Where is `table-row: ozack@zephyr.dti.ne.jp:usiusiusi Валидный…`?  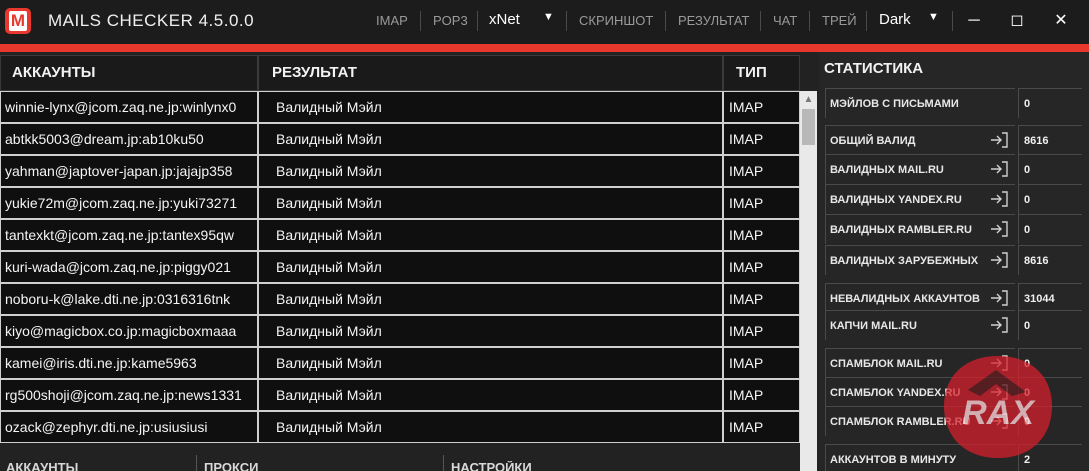
table-row: ozack@zephyr.dti.ne.jp:usiusiusi Валидный… is located at coordinates (400, 427).